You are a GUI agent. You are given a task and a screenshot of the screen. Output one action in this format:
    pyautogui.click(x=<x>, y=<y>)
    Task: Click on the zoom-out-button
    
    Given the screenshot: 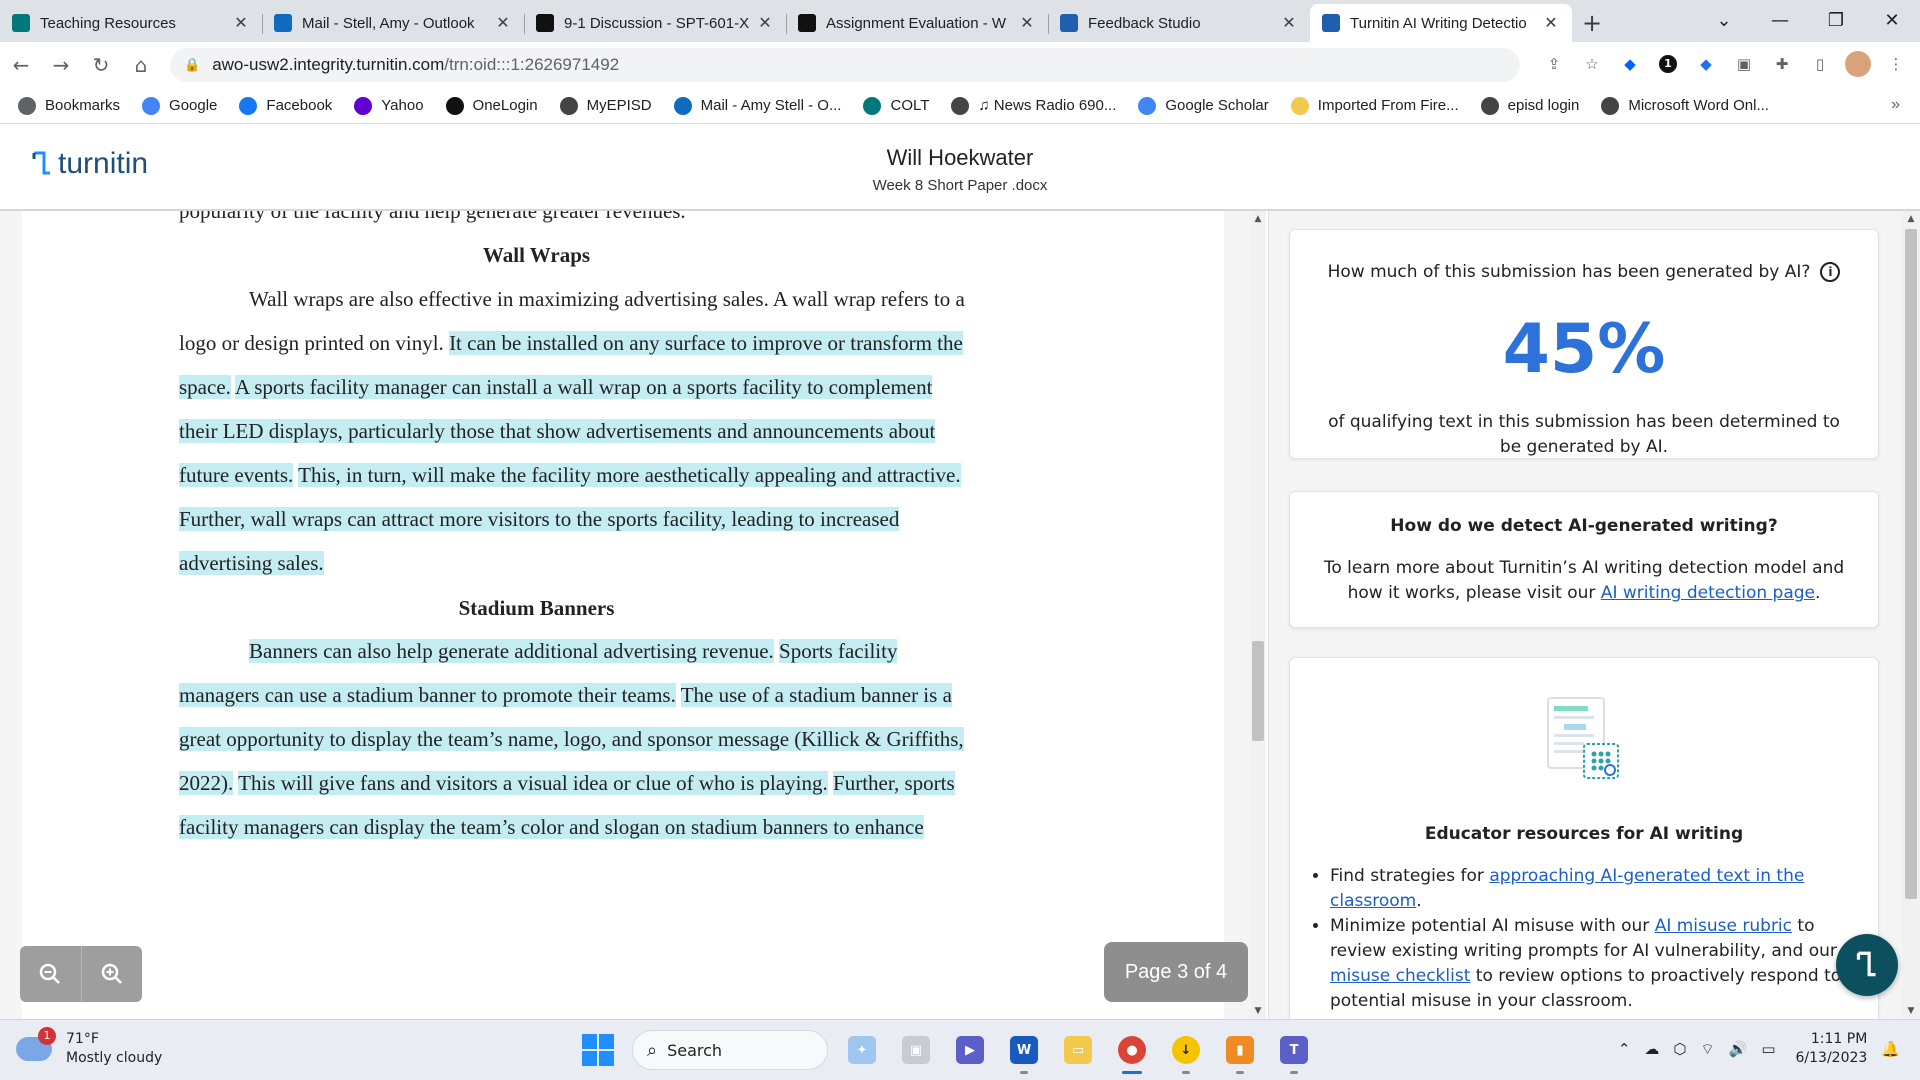 What is the action you would take?
    pyautogui.click(x=50, y=974)
    